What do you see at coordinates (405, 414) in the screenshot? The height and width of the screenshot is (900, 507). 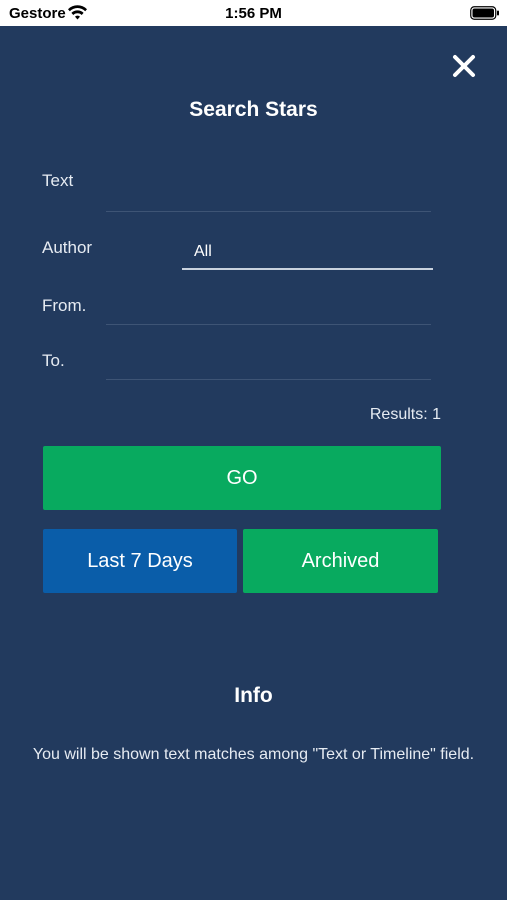 I see `results-count: Results: 1` at bounding box center [405, 414].